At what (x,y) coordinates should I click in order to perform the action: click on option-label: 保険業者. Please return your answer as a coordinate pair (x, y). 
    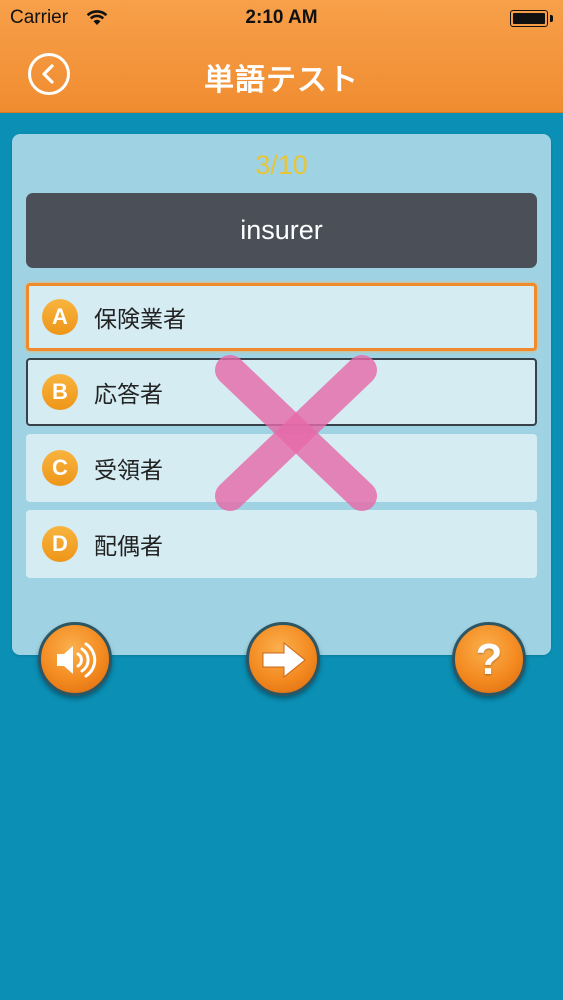
    Looking at the image, I should click on (140, 320).